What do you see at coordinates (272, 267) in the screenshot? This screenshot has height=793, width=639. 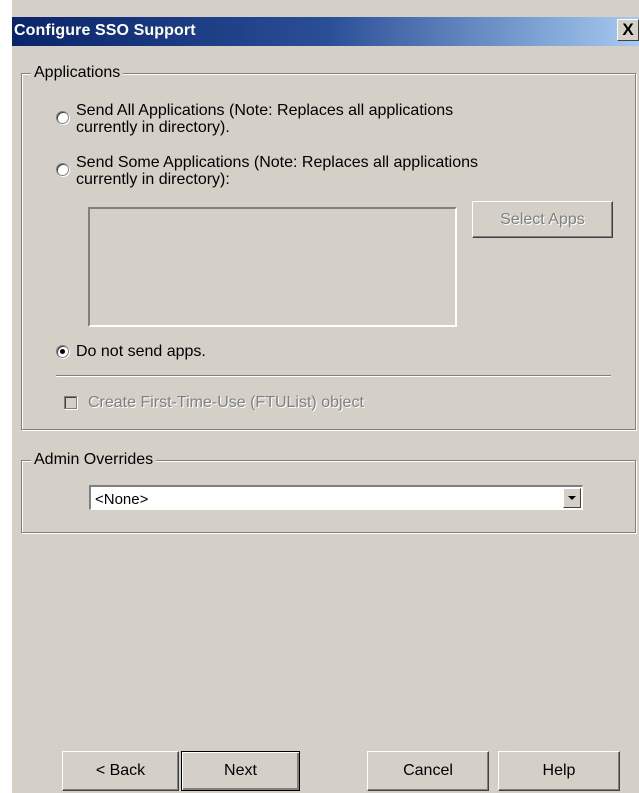 I see `apps-listbox` at bounding box center [272, 267].